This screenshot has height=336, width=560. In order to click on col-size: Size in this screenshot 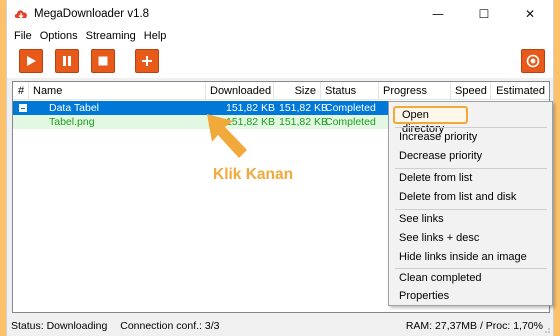, I will do `click(297, 91)`.